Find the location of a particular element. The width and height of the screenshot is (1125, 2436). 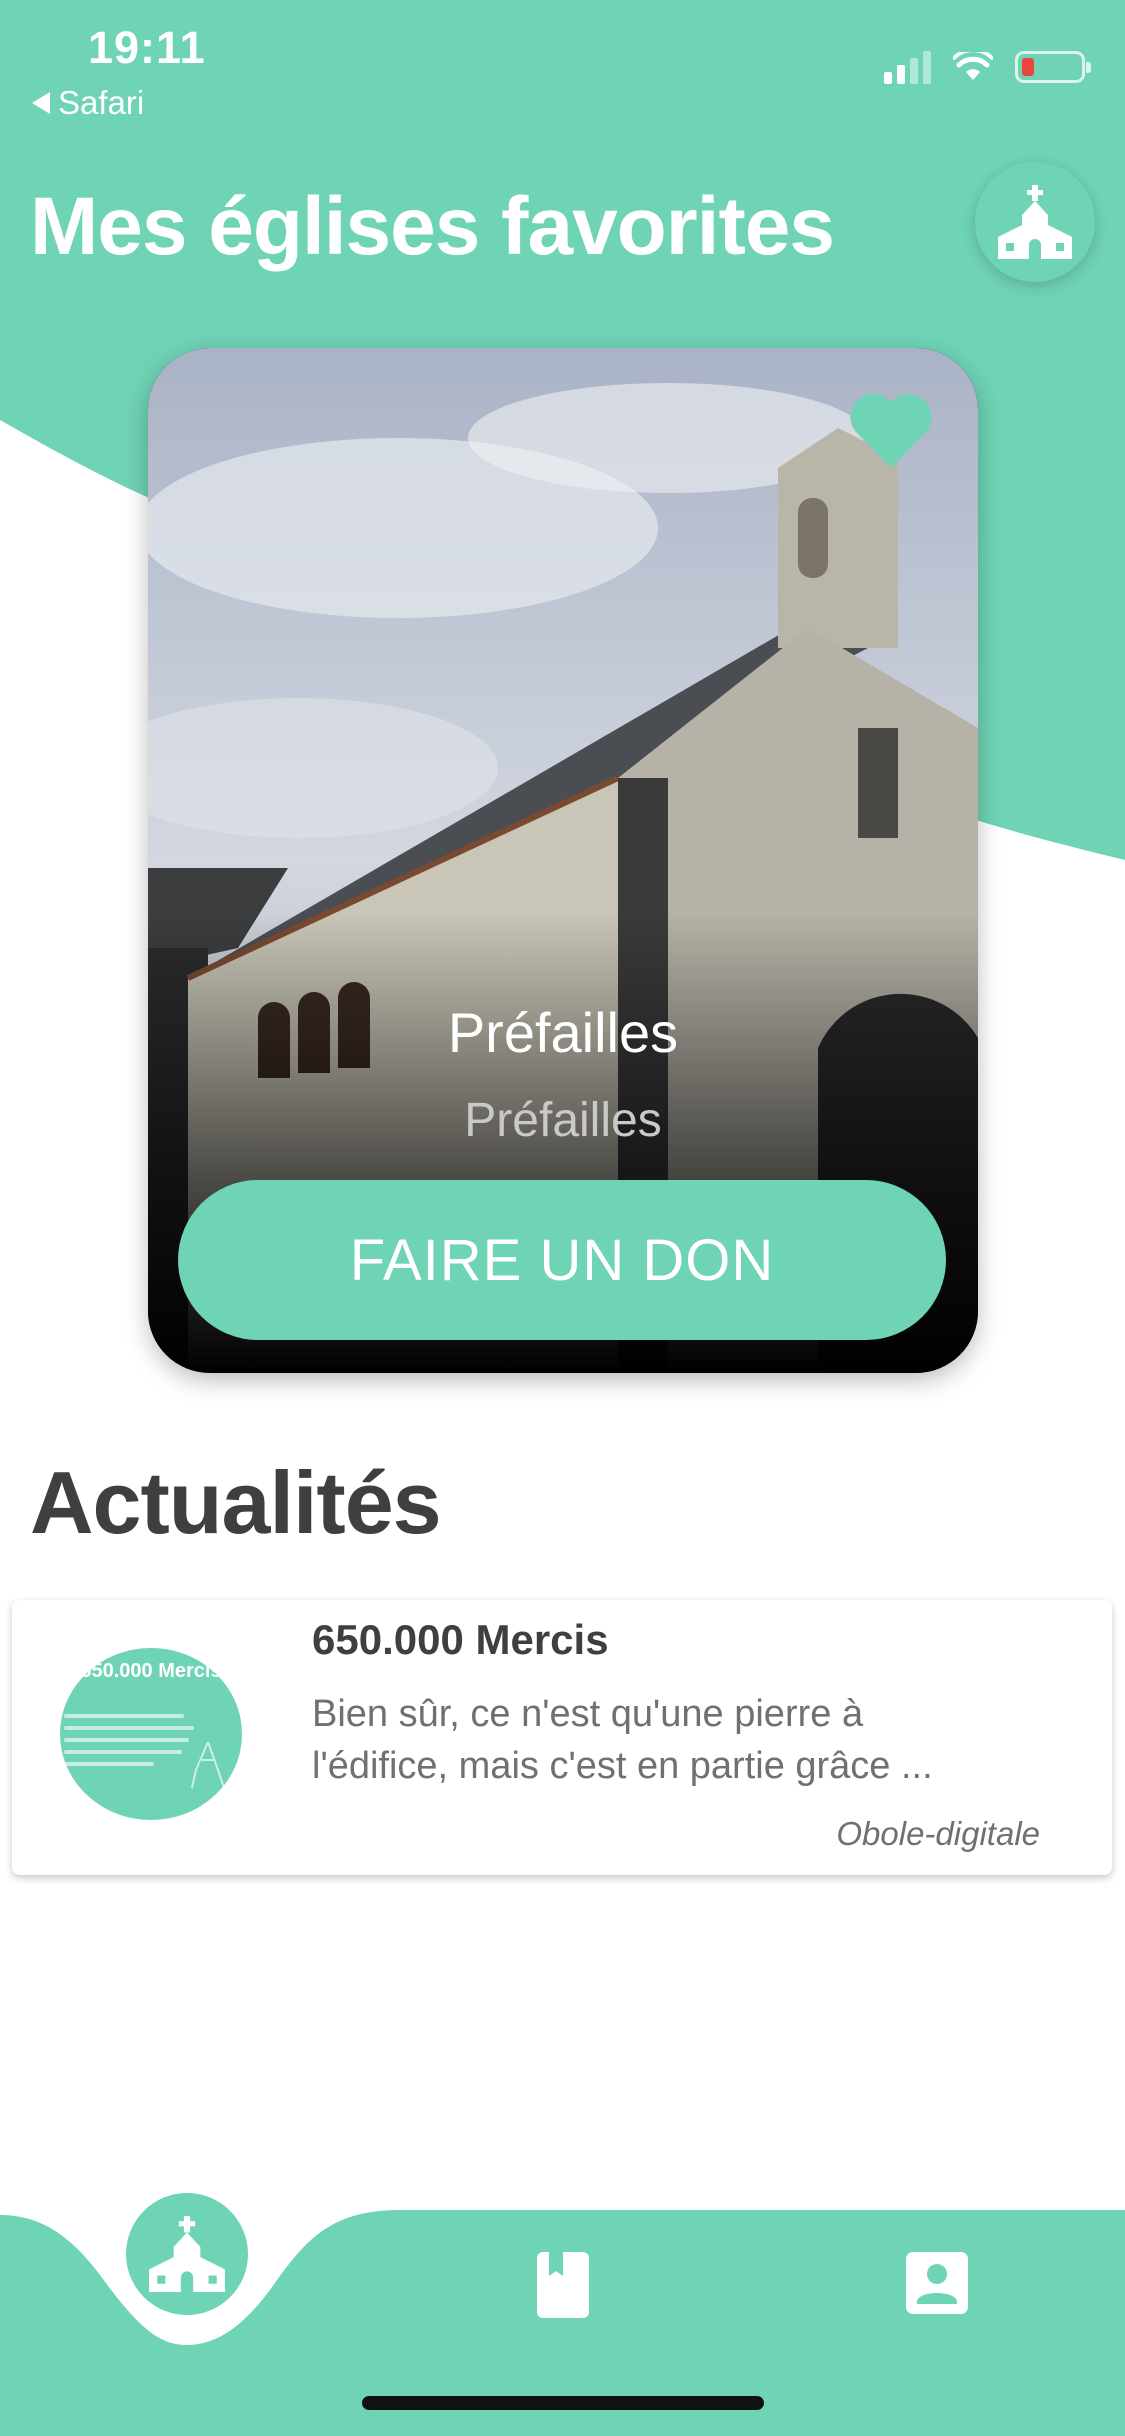

status-indicators is located at coordinates (987, 67).